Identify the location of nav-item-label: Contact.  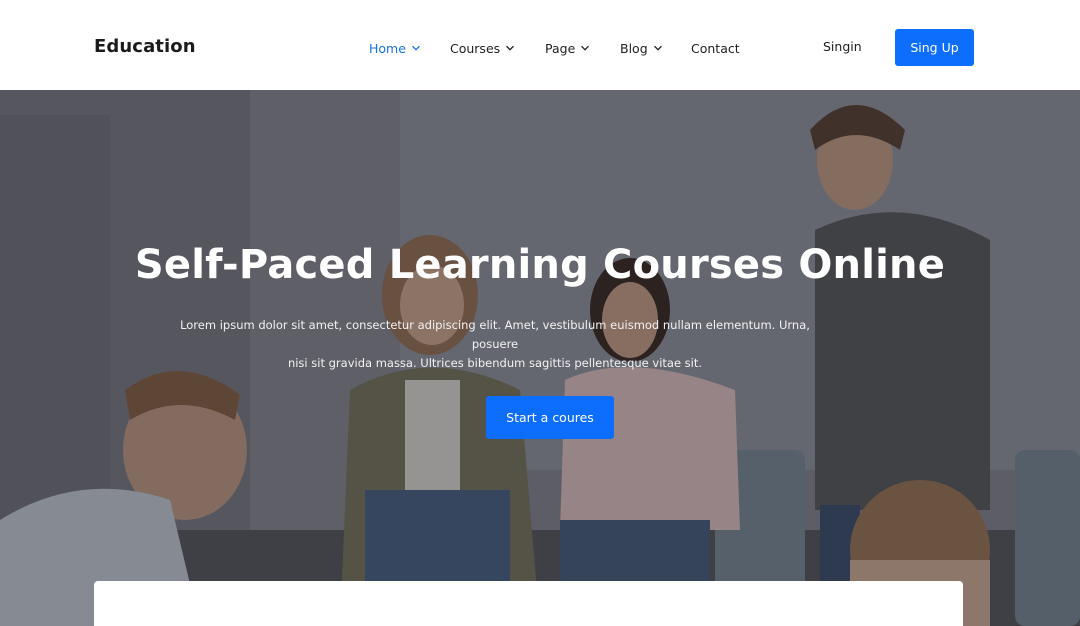
(715, 48).